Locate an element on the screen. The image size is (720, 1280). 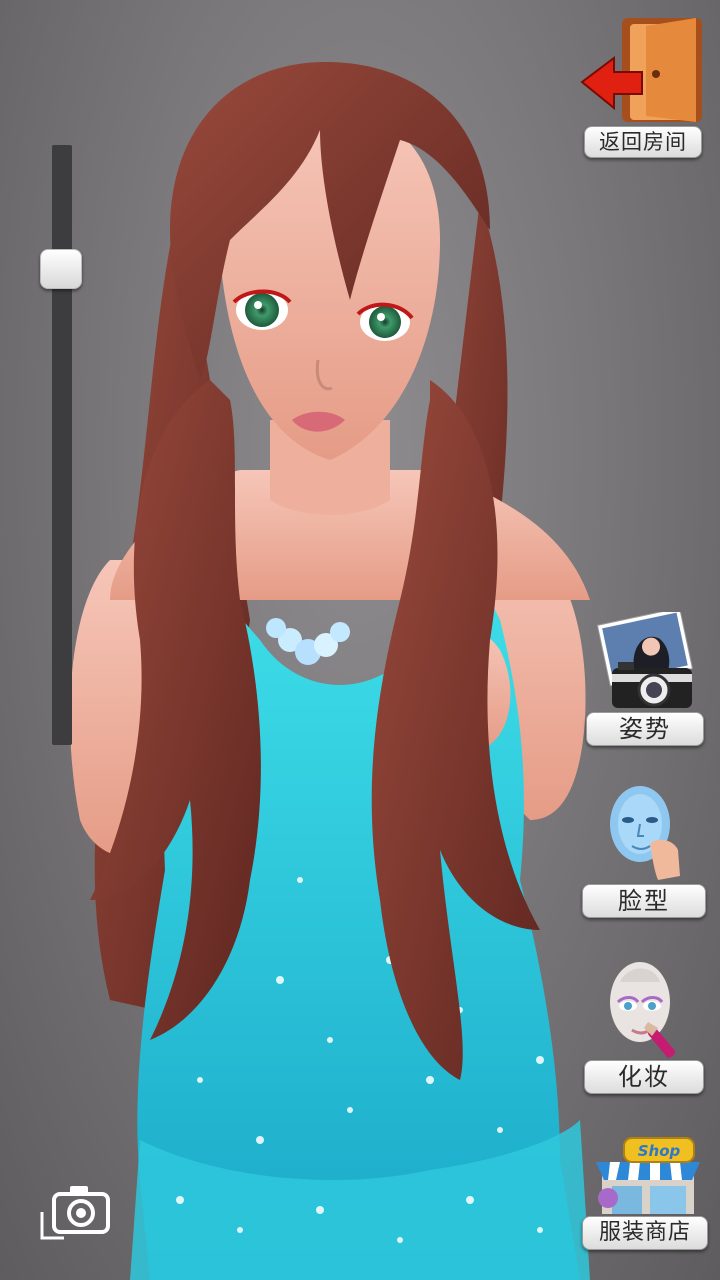
back-to-room-button: 返回房间 is located at coordinates (643, 86).